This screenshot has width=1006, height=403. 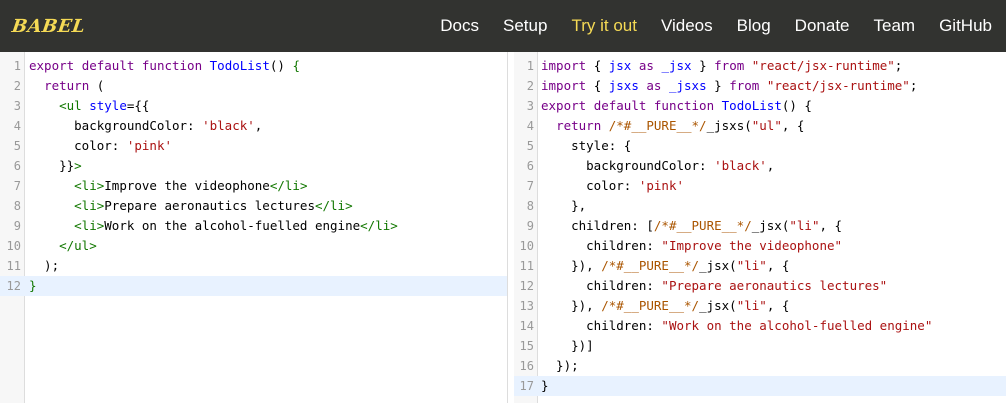 I want to click on output-line-code: export default function TodoList() {, so click(x=676, y=106).